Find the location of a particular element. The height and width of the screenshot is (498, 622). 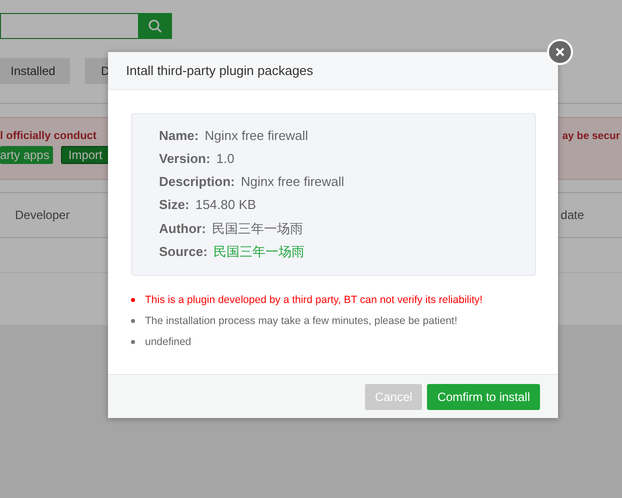

search-button is located at coordinates (155, 26).